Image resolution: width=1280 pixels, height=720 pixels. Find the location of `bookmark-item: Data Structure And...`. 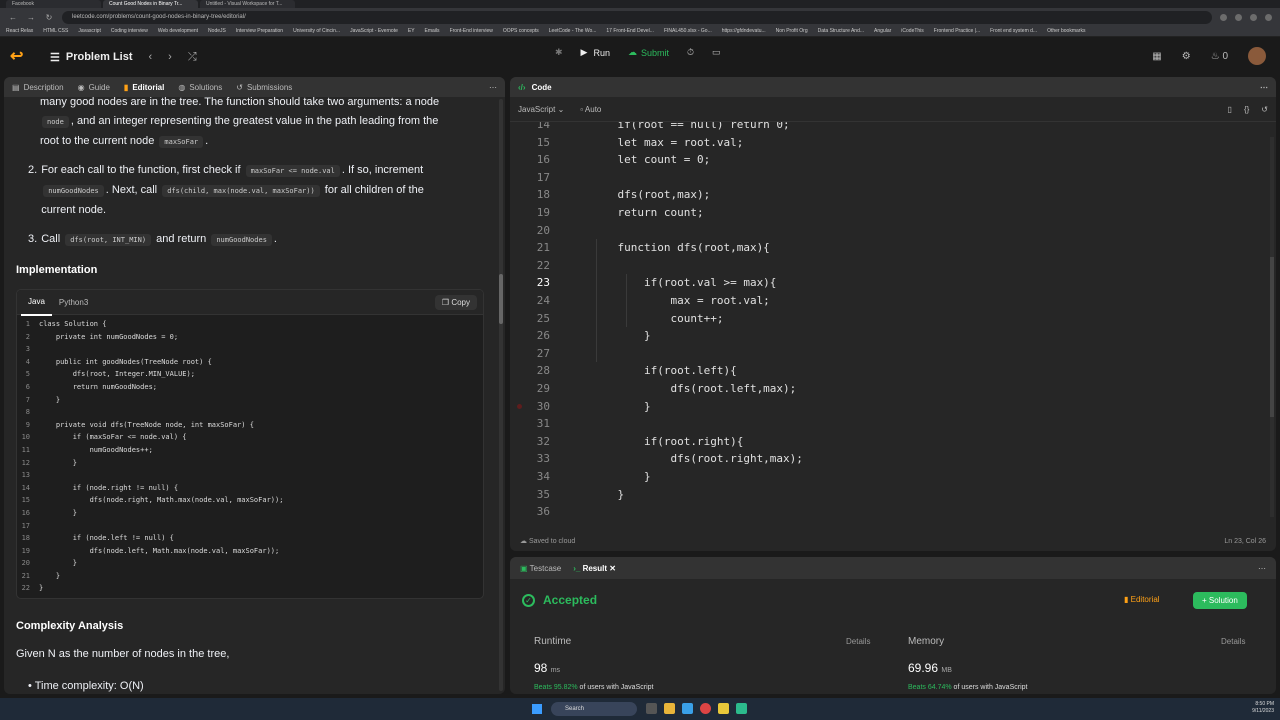

bookmark-item: Data Structure And... is located at coordinates (841, 31).